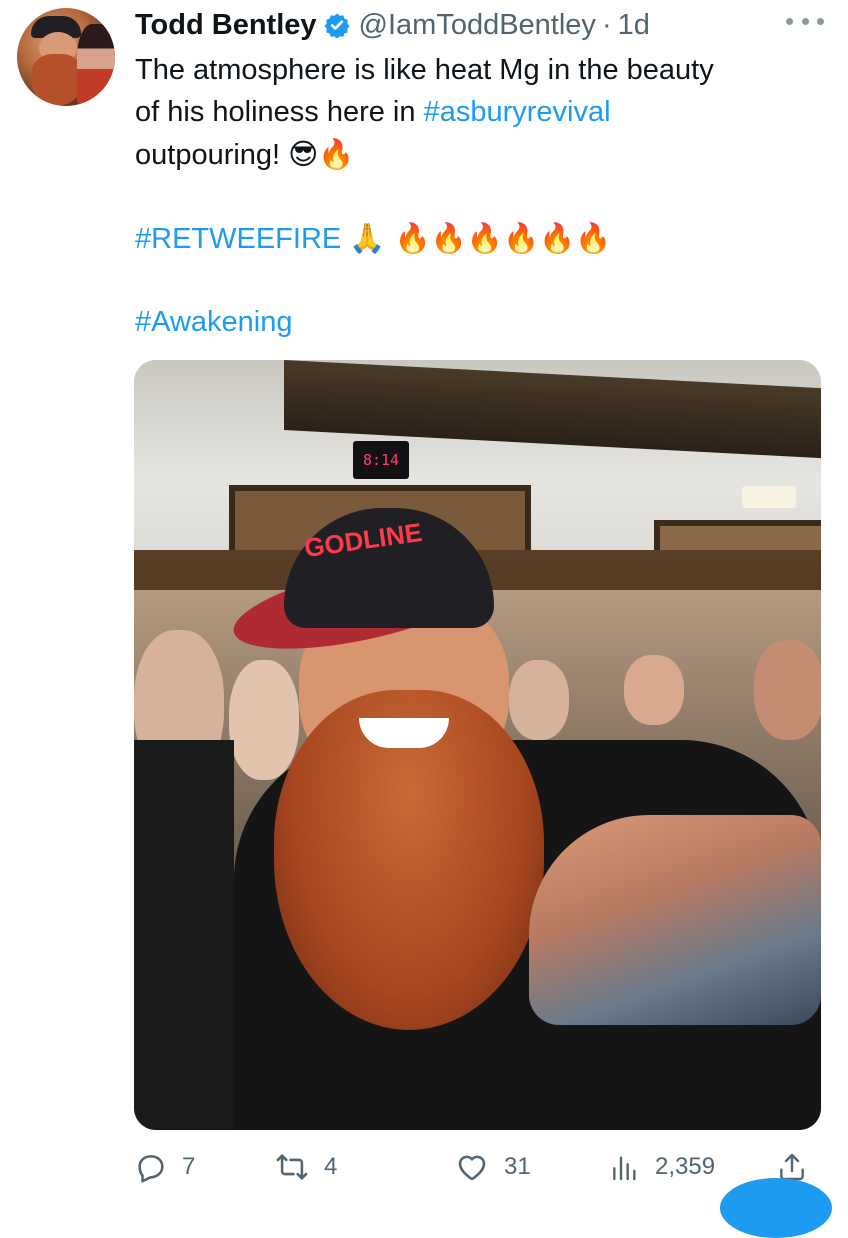 Image resolution: width=848 pixels, height=1238 pixels. Describe the element at coordinates (472, 1168) in the screenshot. I see `like-icon` at that location.